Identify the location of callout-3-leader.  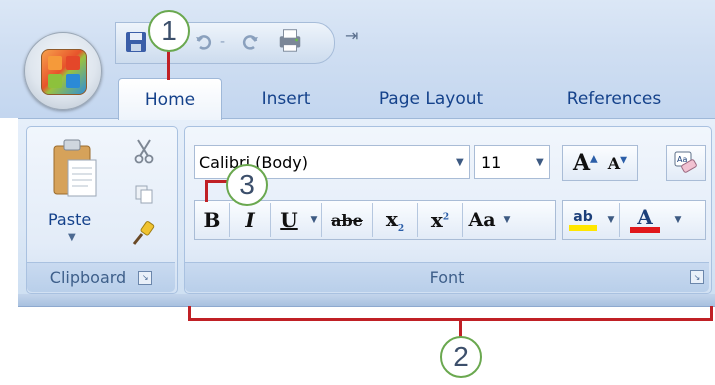
(206, 191).